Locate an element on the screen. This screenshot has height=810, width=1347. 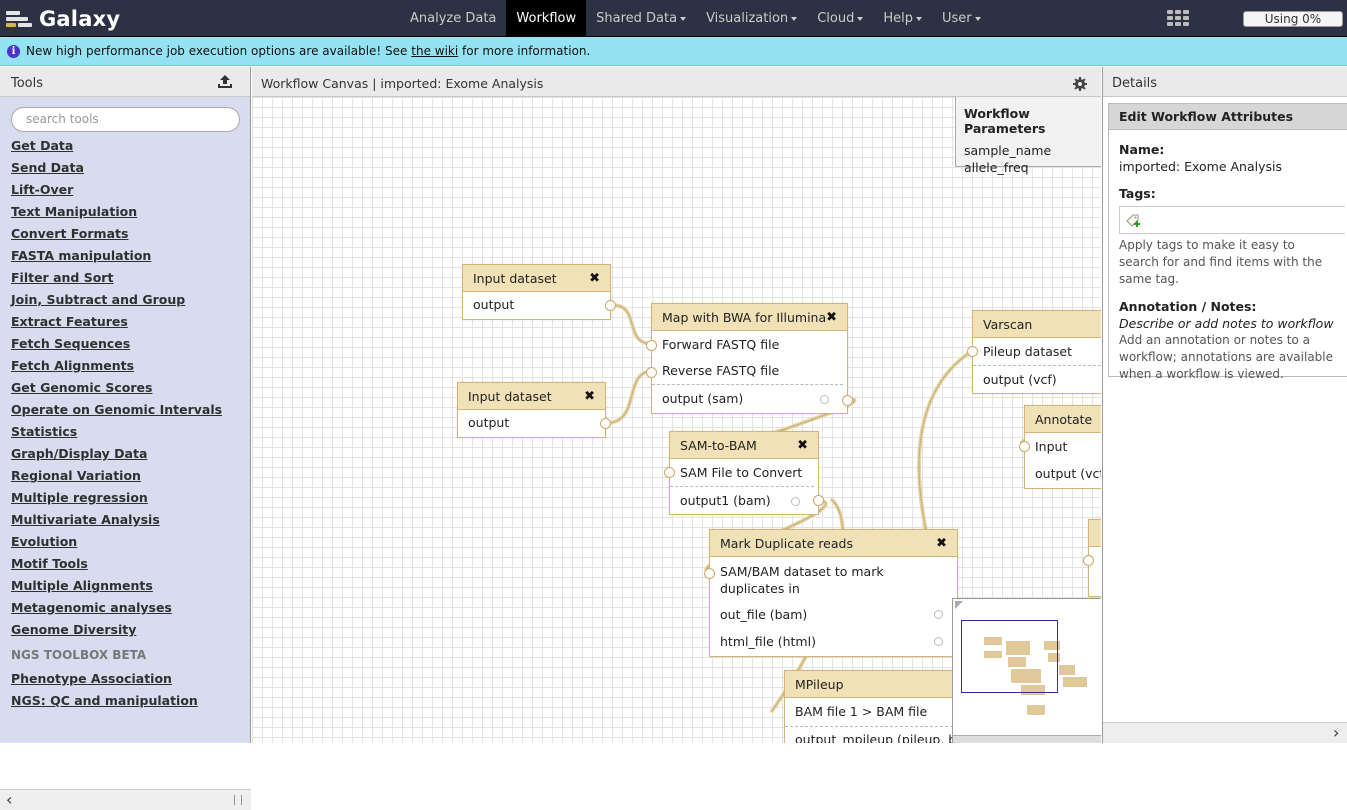
tag-add-icon is located at coordinates (1133, 221).